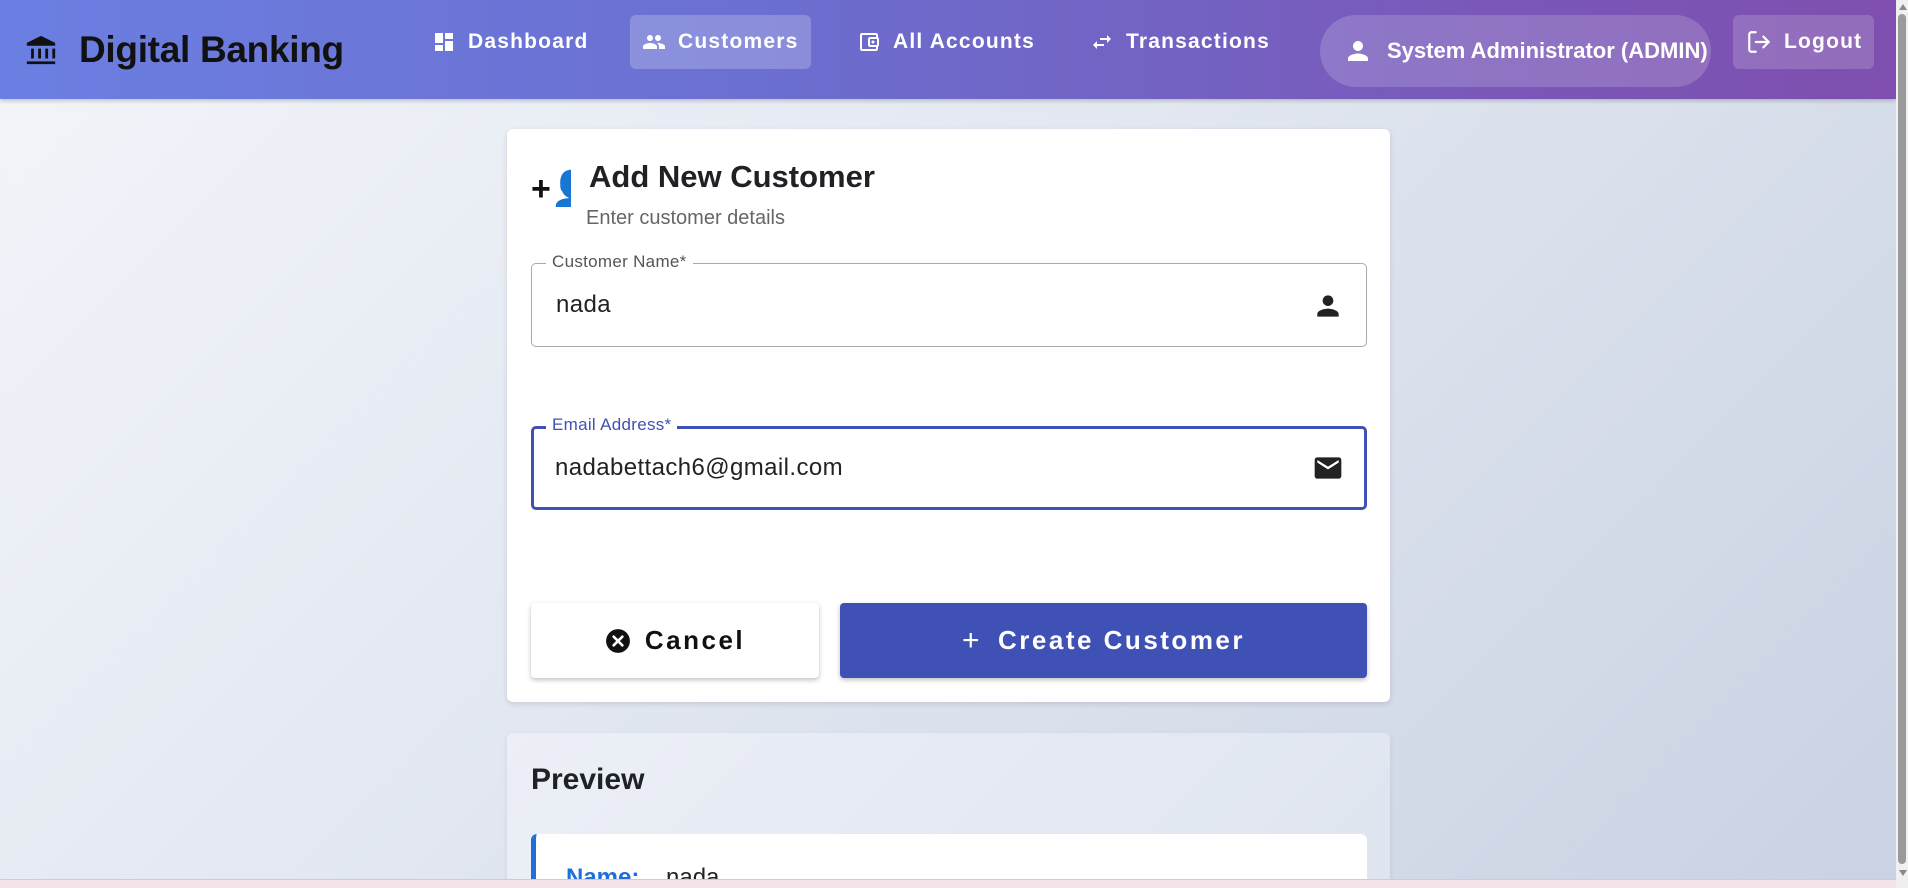 The image size is (1908, 888). I want to click on mail-icon, so click(1328, 468).